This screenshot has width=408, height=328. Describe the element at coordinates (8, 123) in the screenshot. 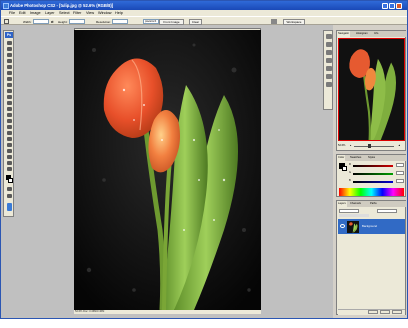

I see `toolbox: Ps` at that location.